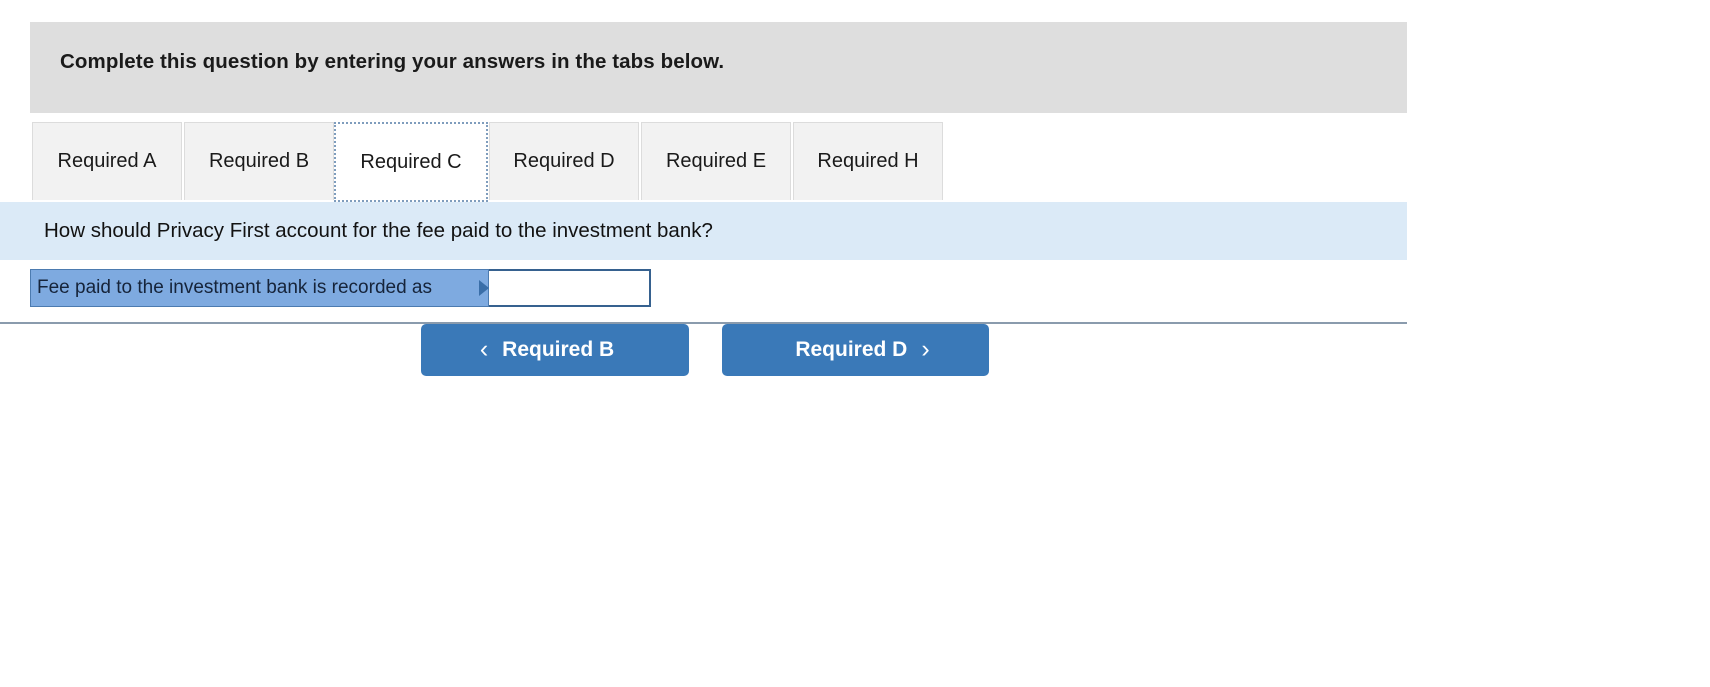 This screenshot has width=1710, height=687. I want to click on tab-required-h: Required H, so click(868, 161).